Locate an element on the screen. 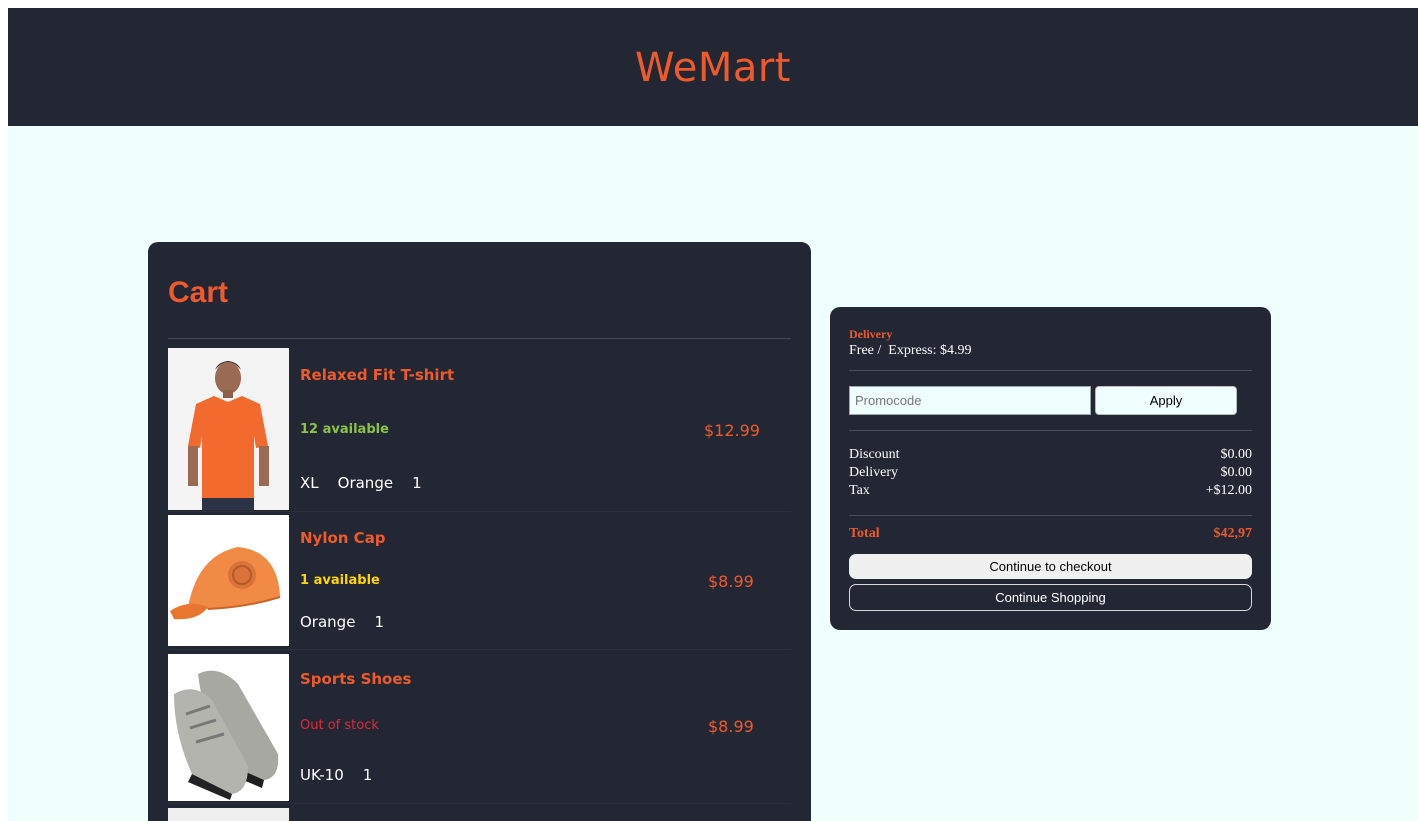  total-label: Total is located at coordinates (864, 533).